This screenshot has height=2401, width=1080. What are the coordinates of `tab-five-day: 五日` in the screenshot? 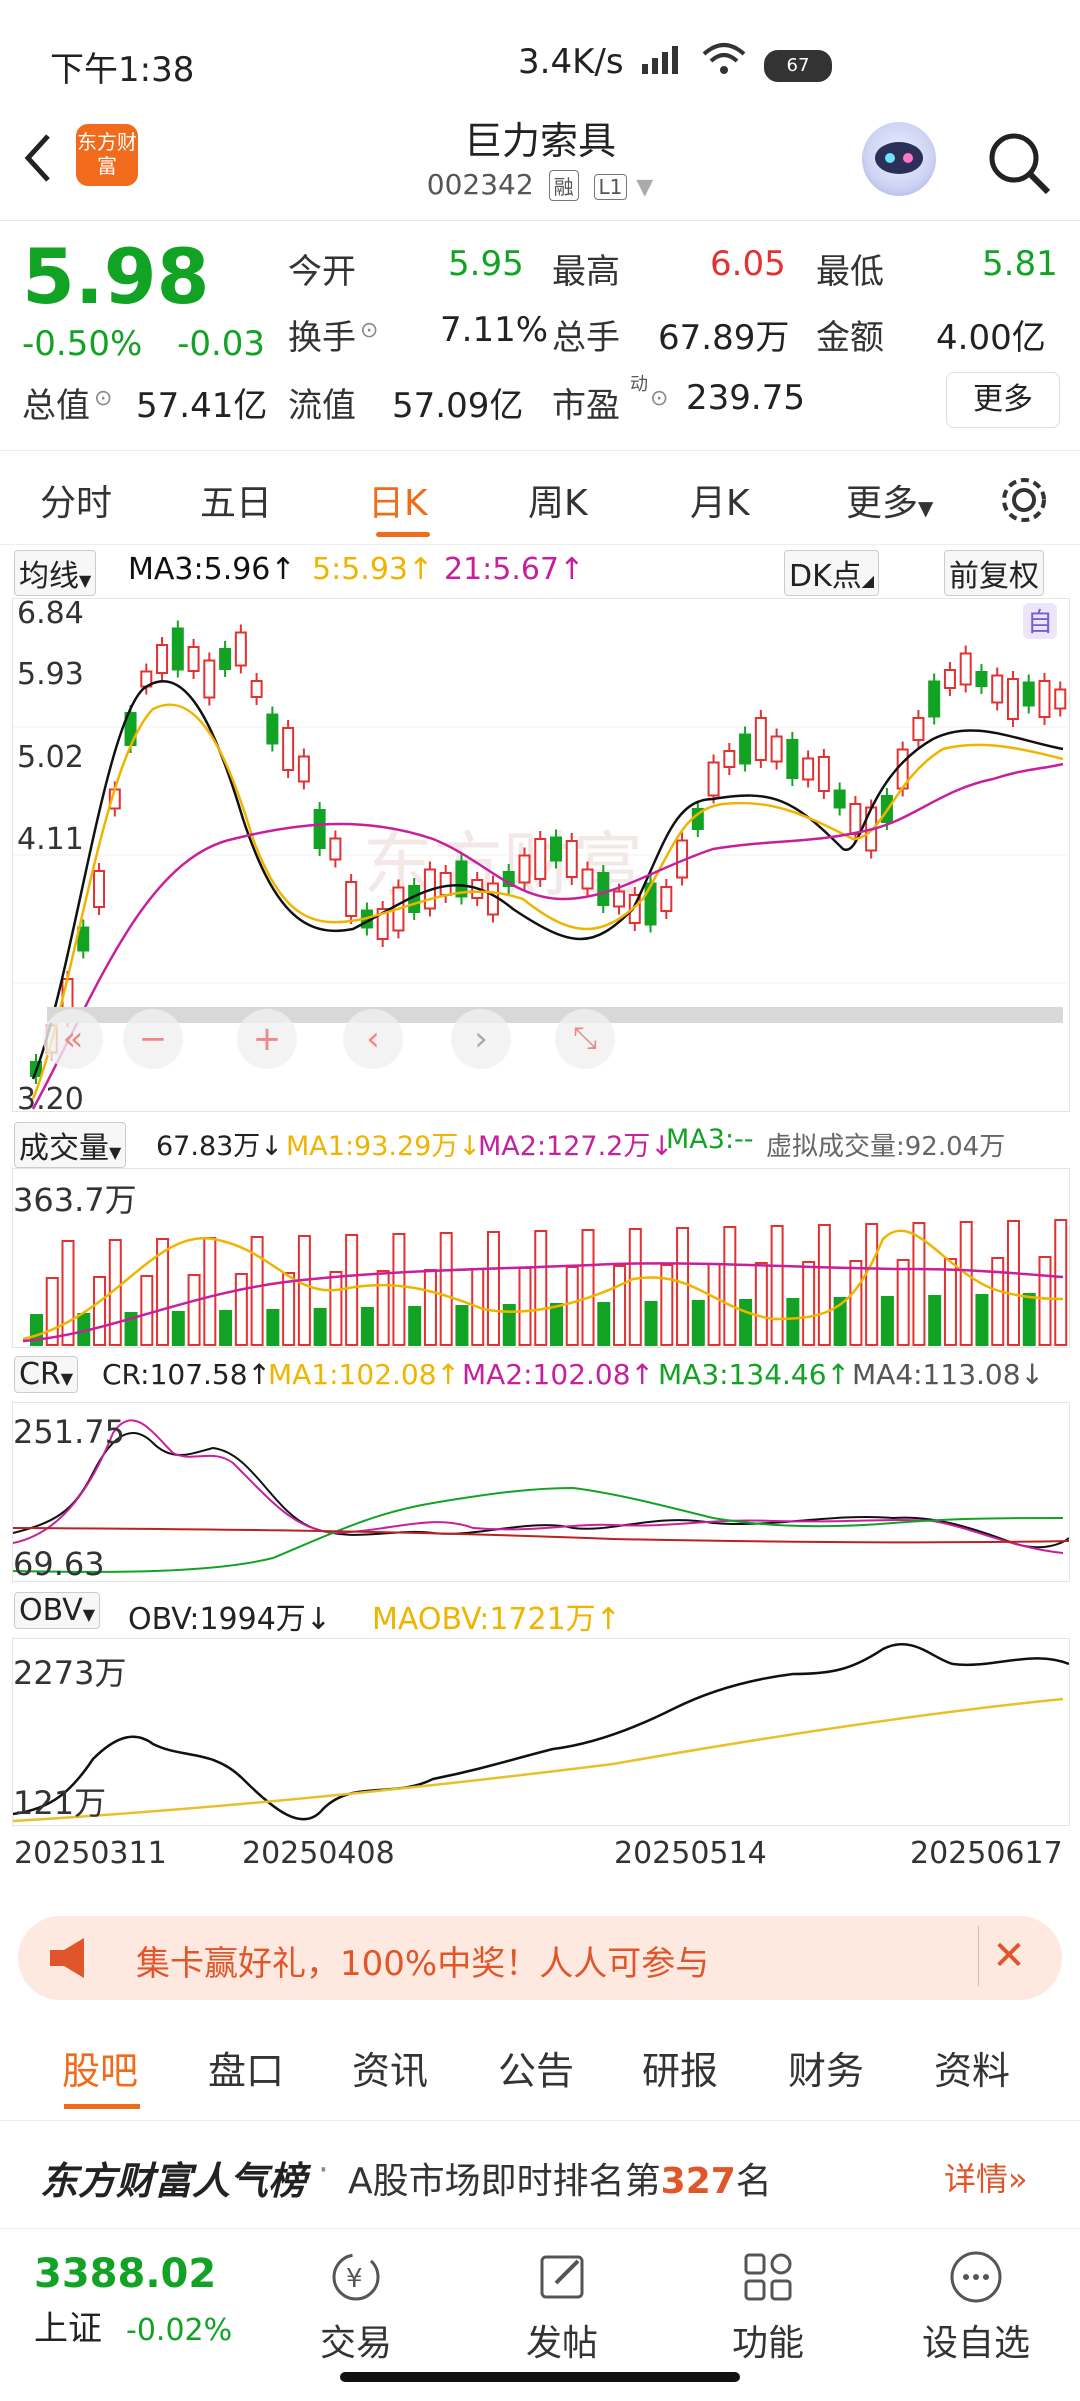 It's located at (236, 500).